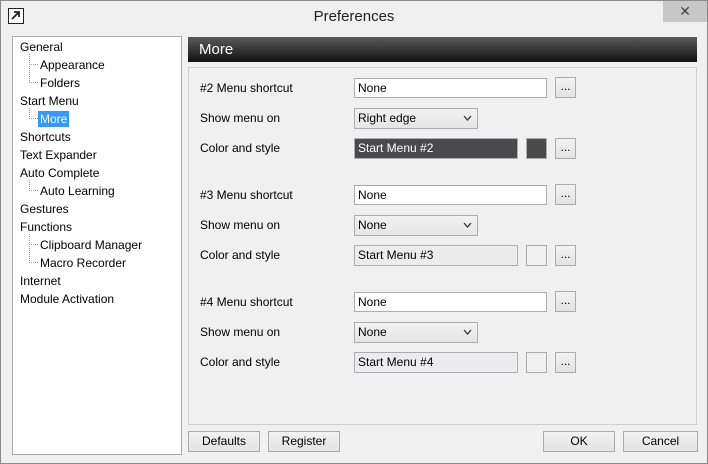 The width and height of the screenshot is (708, 464). What do you see at coordinates (387, 118) in the screenshot?
I see `menu2-show-value: Right edge` at bounding box center [387, 118].